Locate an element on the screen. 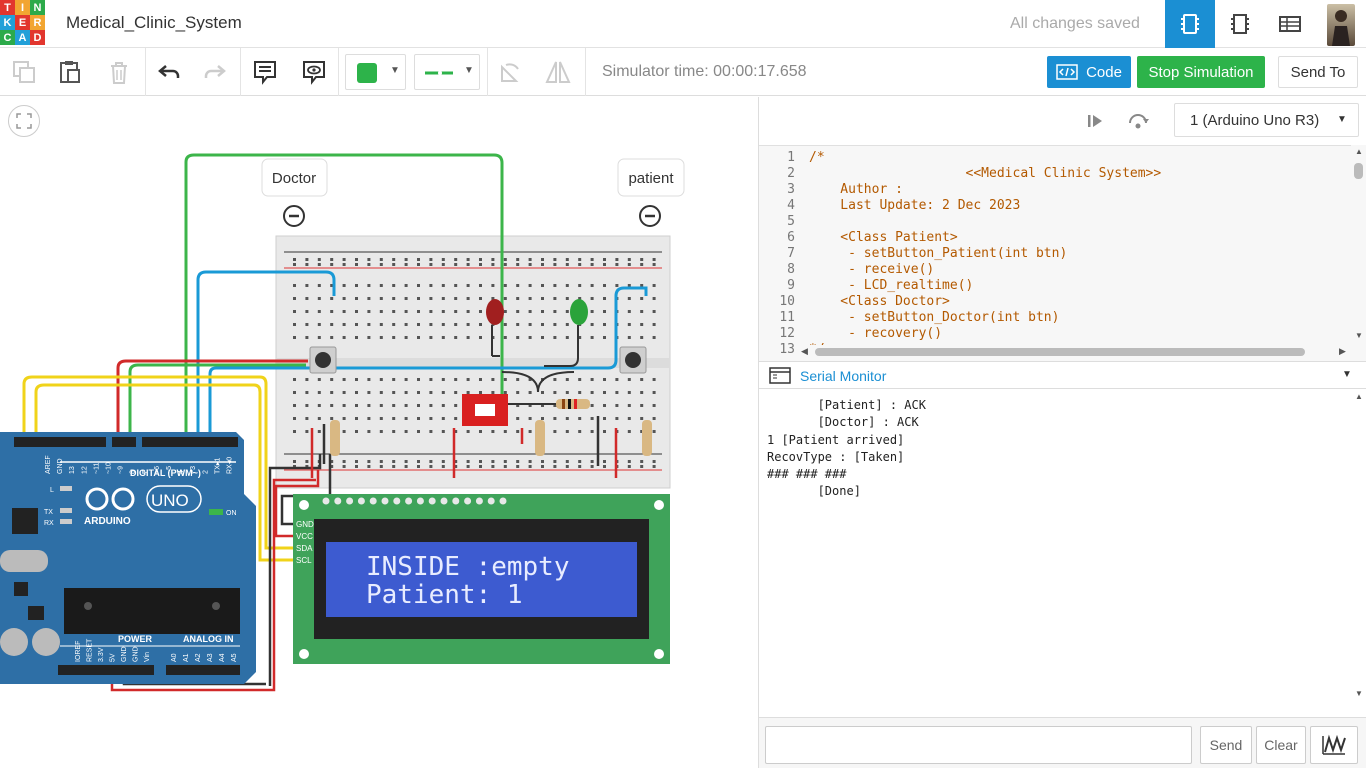 The width and height of the screenshot is (1366, 768). stop-simulation-button: Stop Simulation is located at coordinates (1201, 72).